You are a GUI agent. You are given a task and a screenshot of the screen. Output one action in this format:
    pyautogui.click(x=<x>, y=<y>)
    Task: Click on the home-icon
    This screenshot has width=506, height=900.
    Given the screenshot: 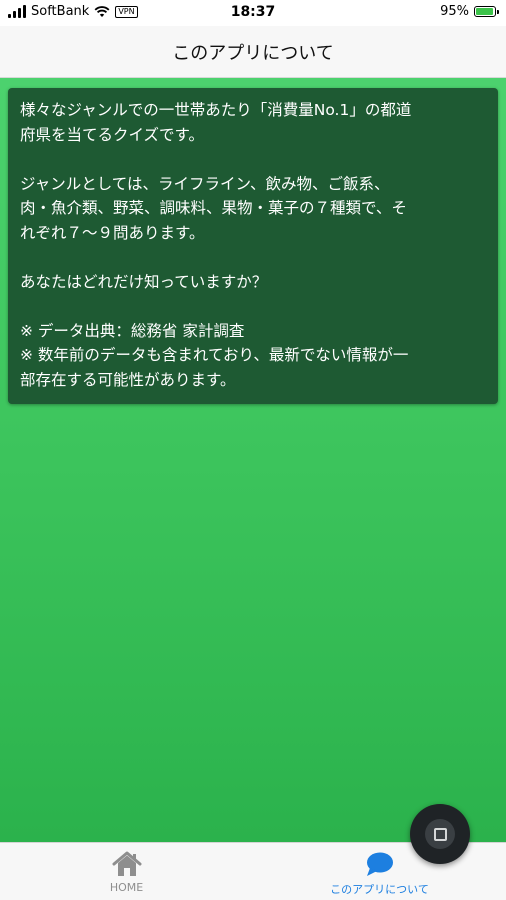 What is the action you would take?
    pyautogui.click(x=127, y=864)
    